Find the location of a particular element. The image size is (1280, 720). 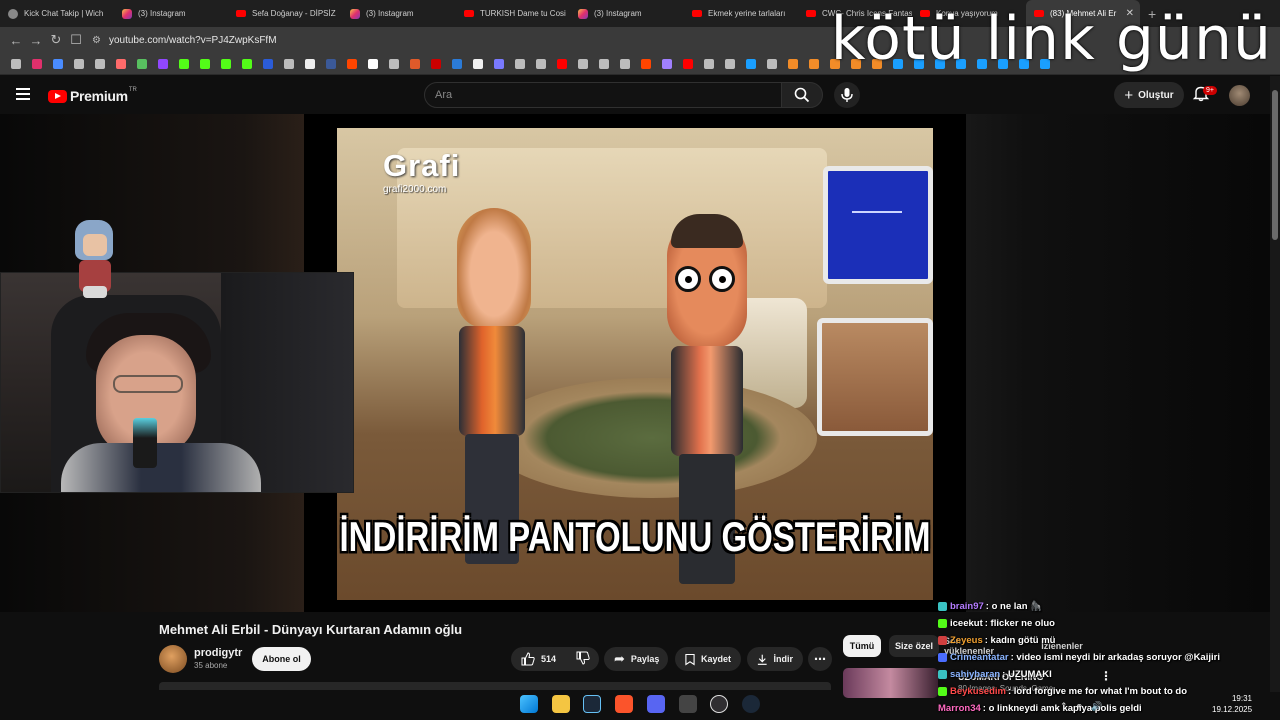

mascot-sprite is located at coordinates (96, 259).